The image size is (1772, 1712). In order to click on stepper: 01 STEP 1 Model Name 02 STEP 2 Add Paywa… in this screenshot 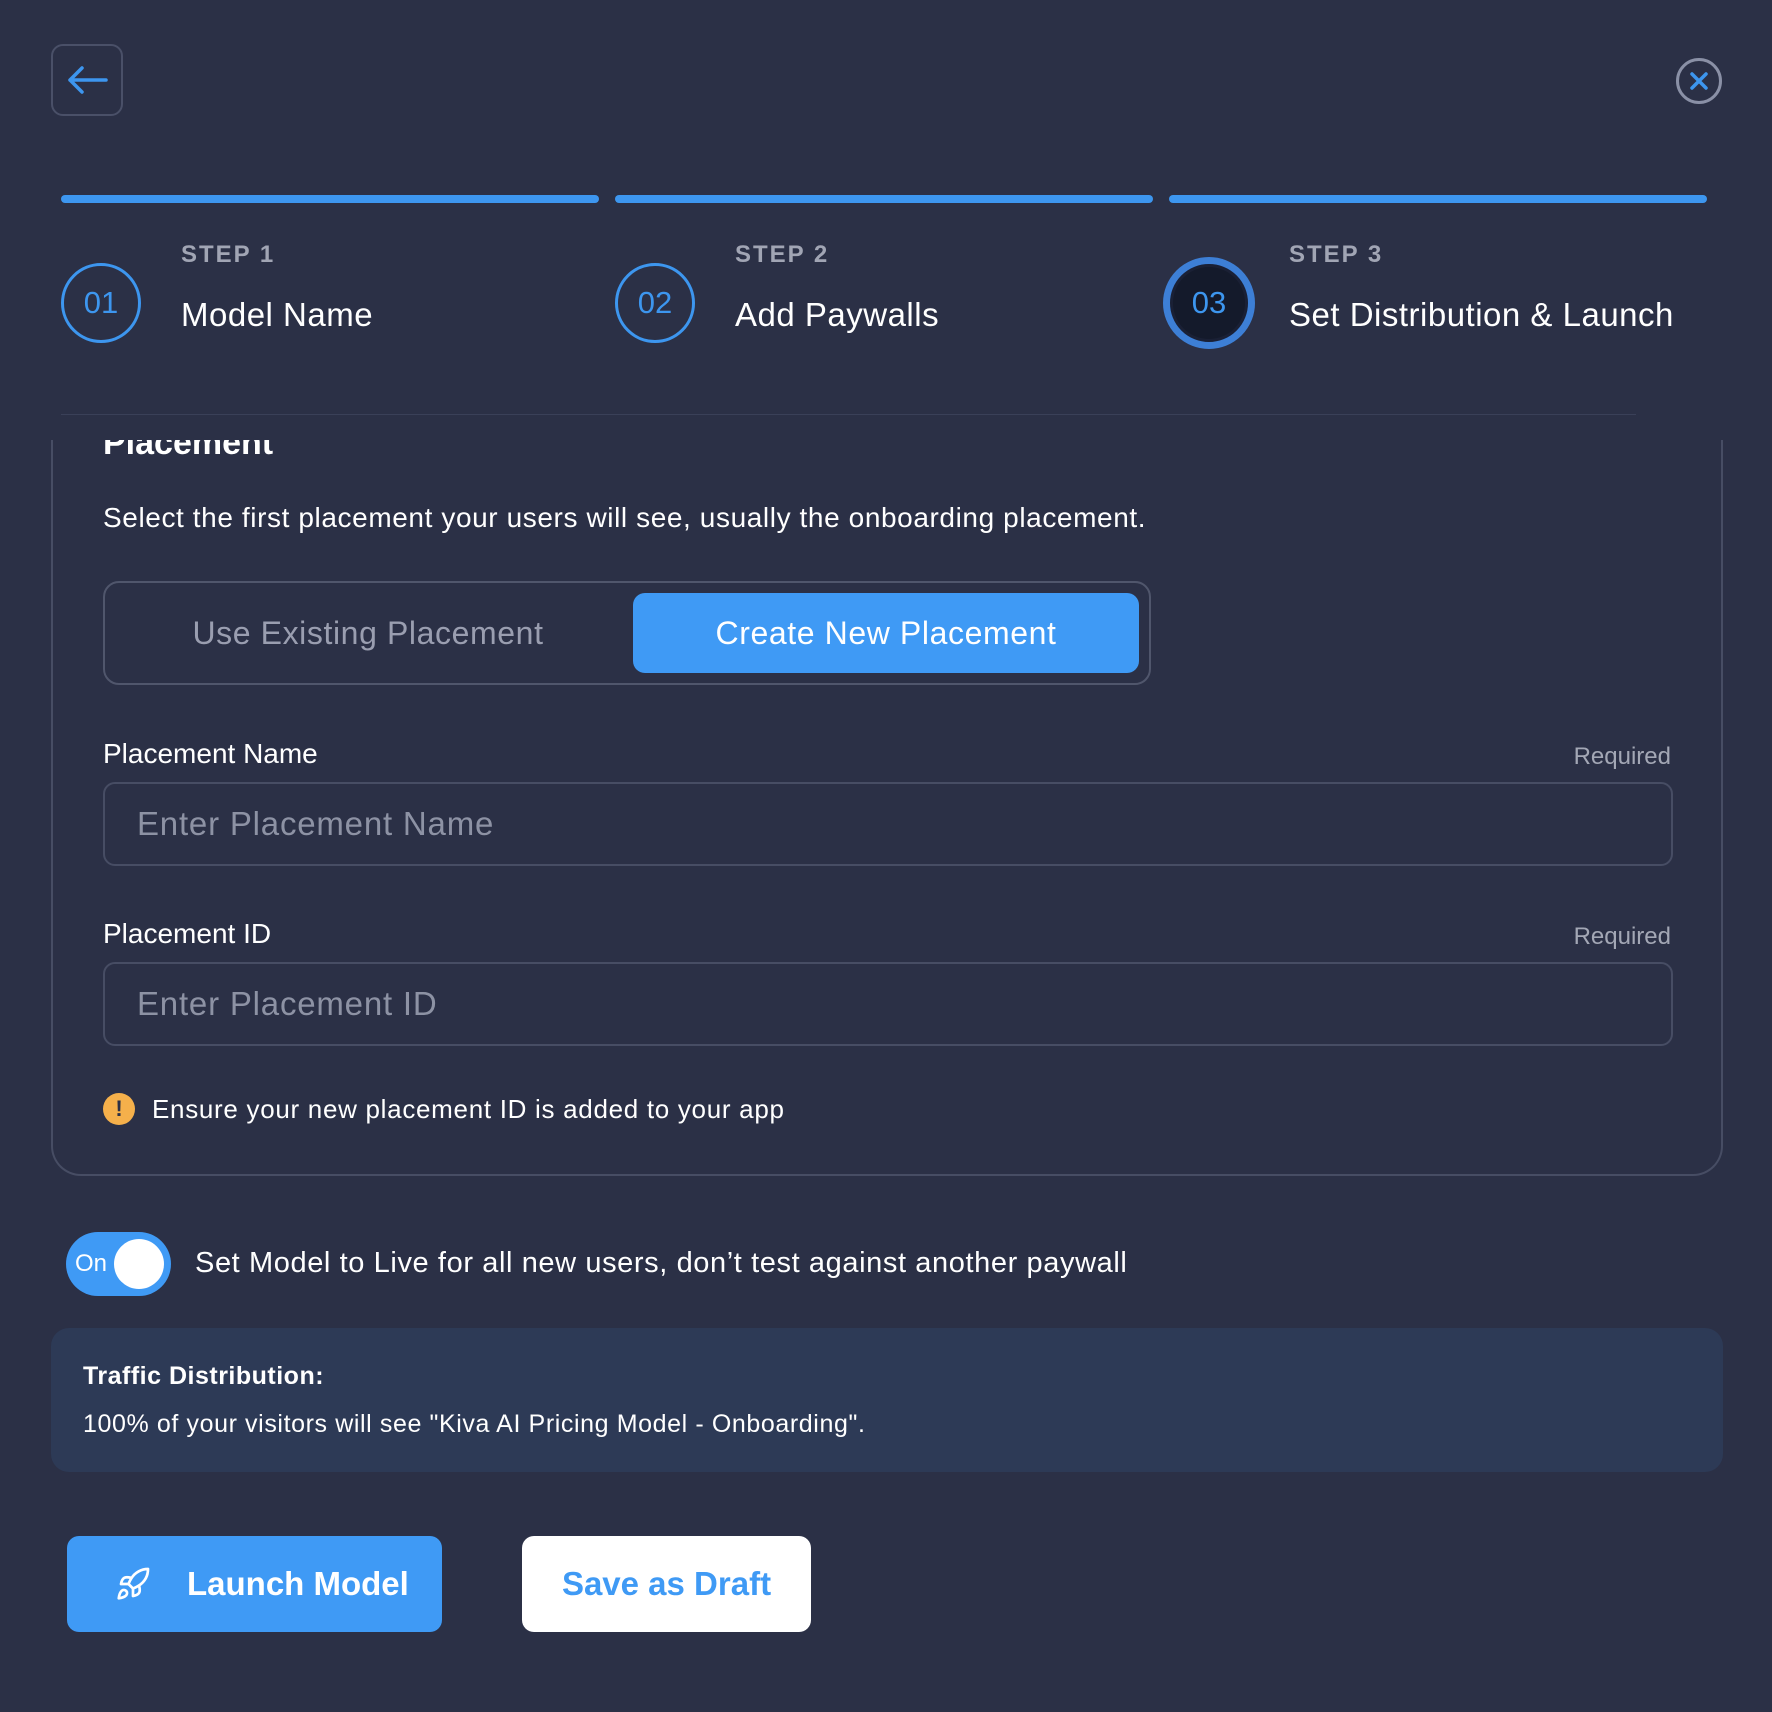, I will do `click(884, 275)`.